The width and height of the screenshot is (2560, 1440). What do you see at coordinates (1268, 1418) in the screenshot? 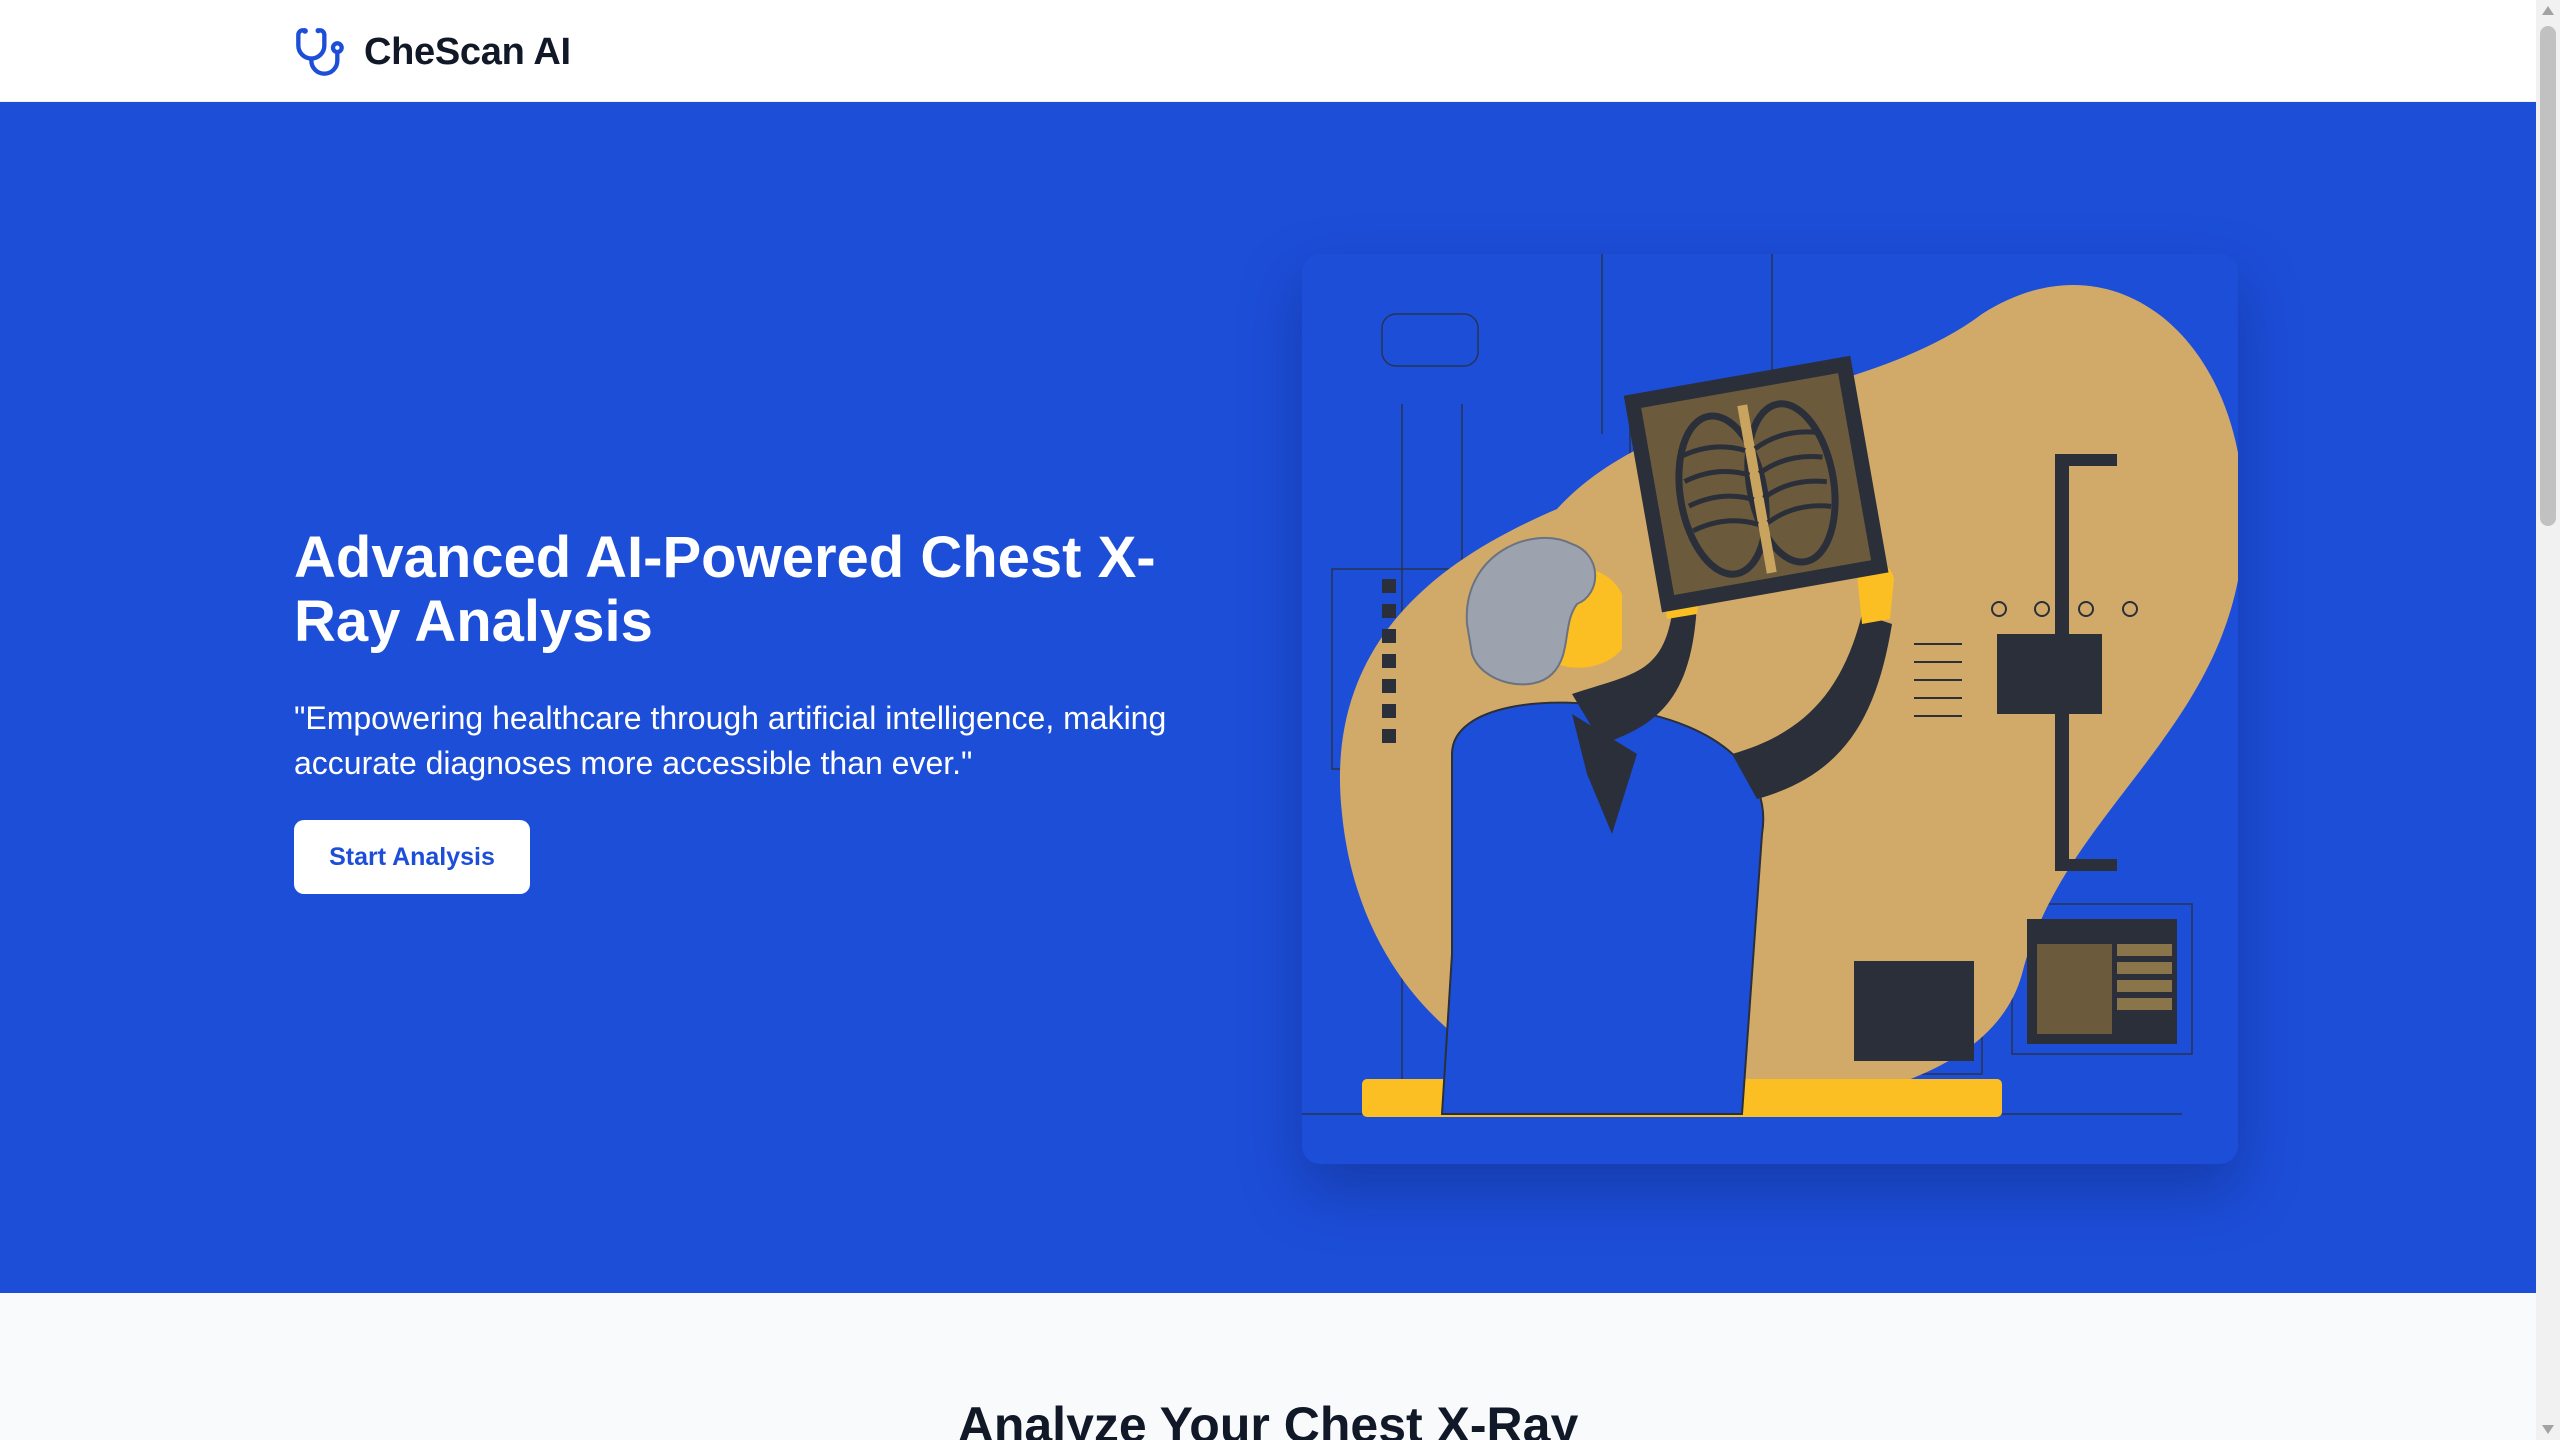
I see `analyze-section-title: Analyze Your Chest X-Ray` at bounding box center [1268, 1418].